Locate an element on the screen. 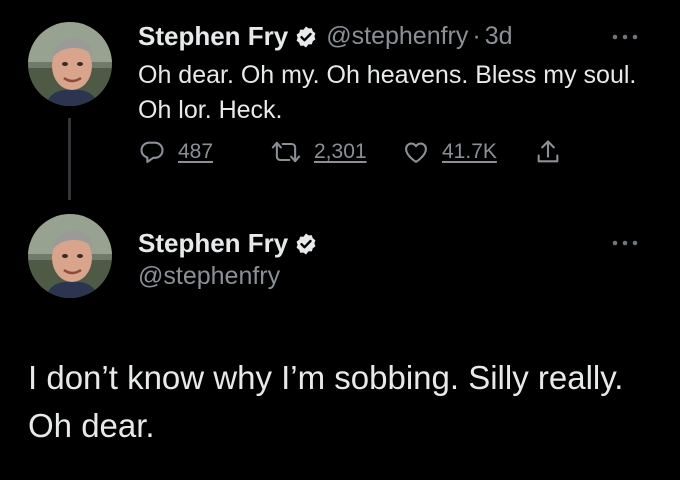 The height and width of the screenshot is (480, 680). tweet2-header: Stephen Fry is located at coordinates (228, 243).